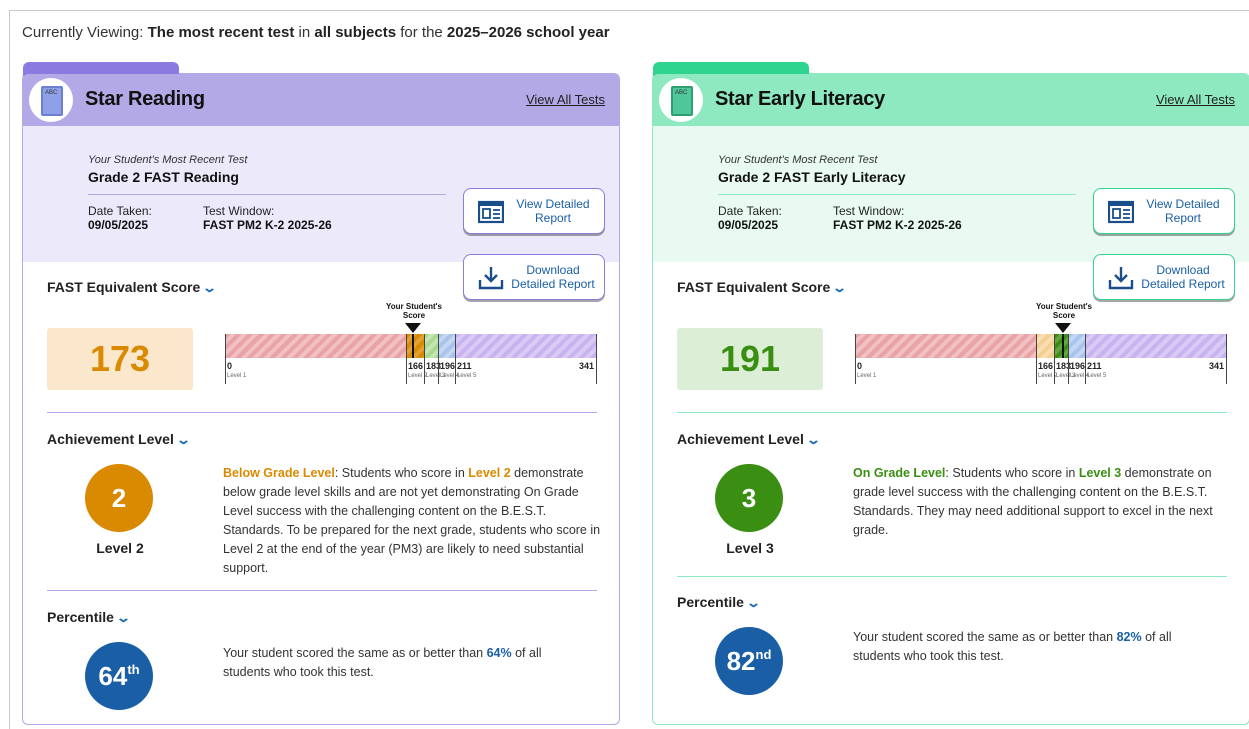  I want to click on score-box: 173, so click(120, 359).